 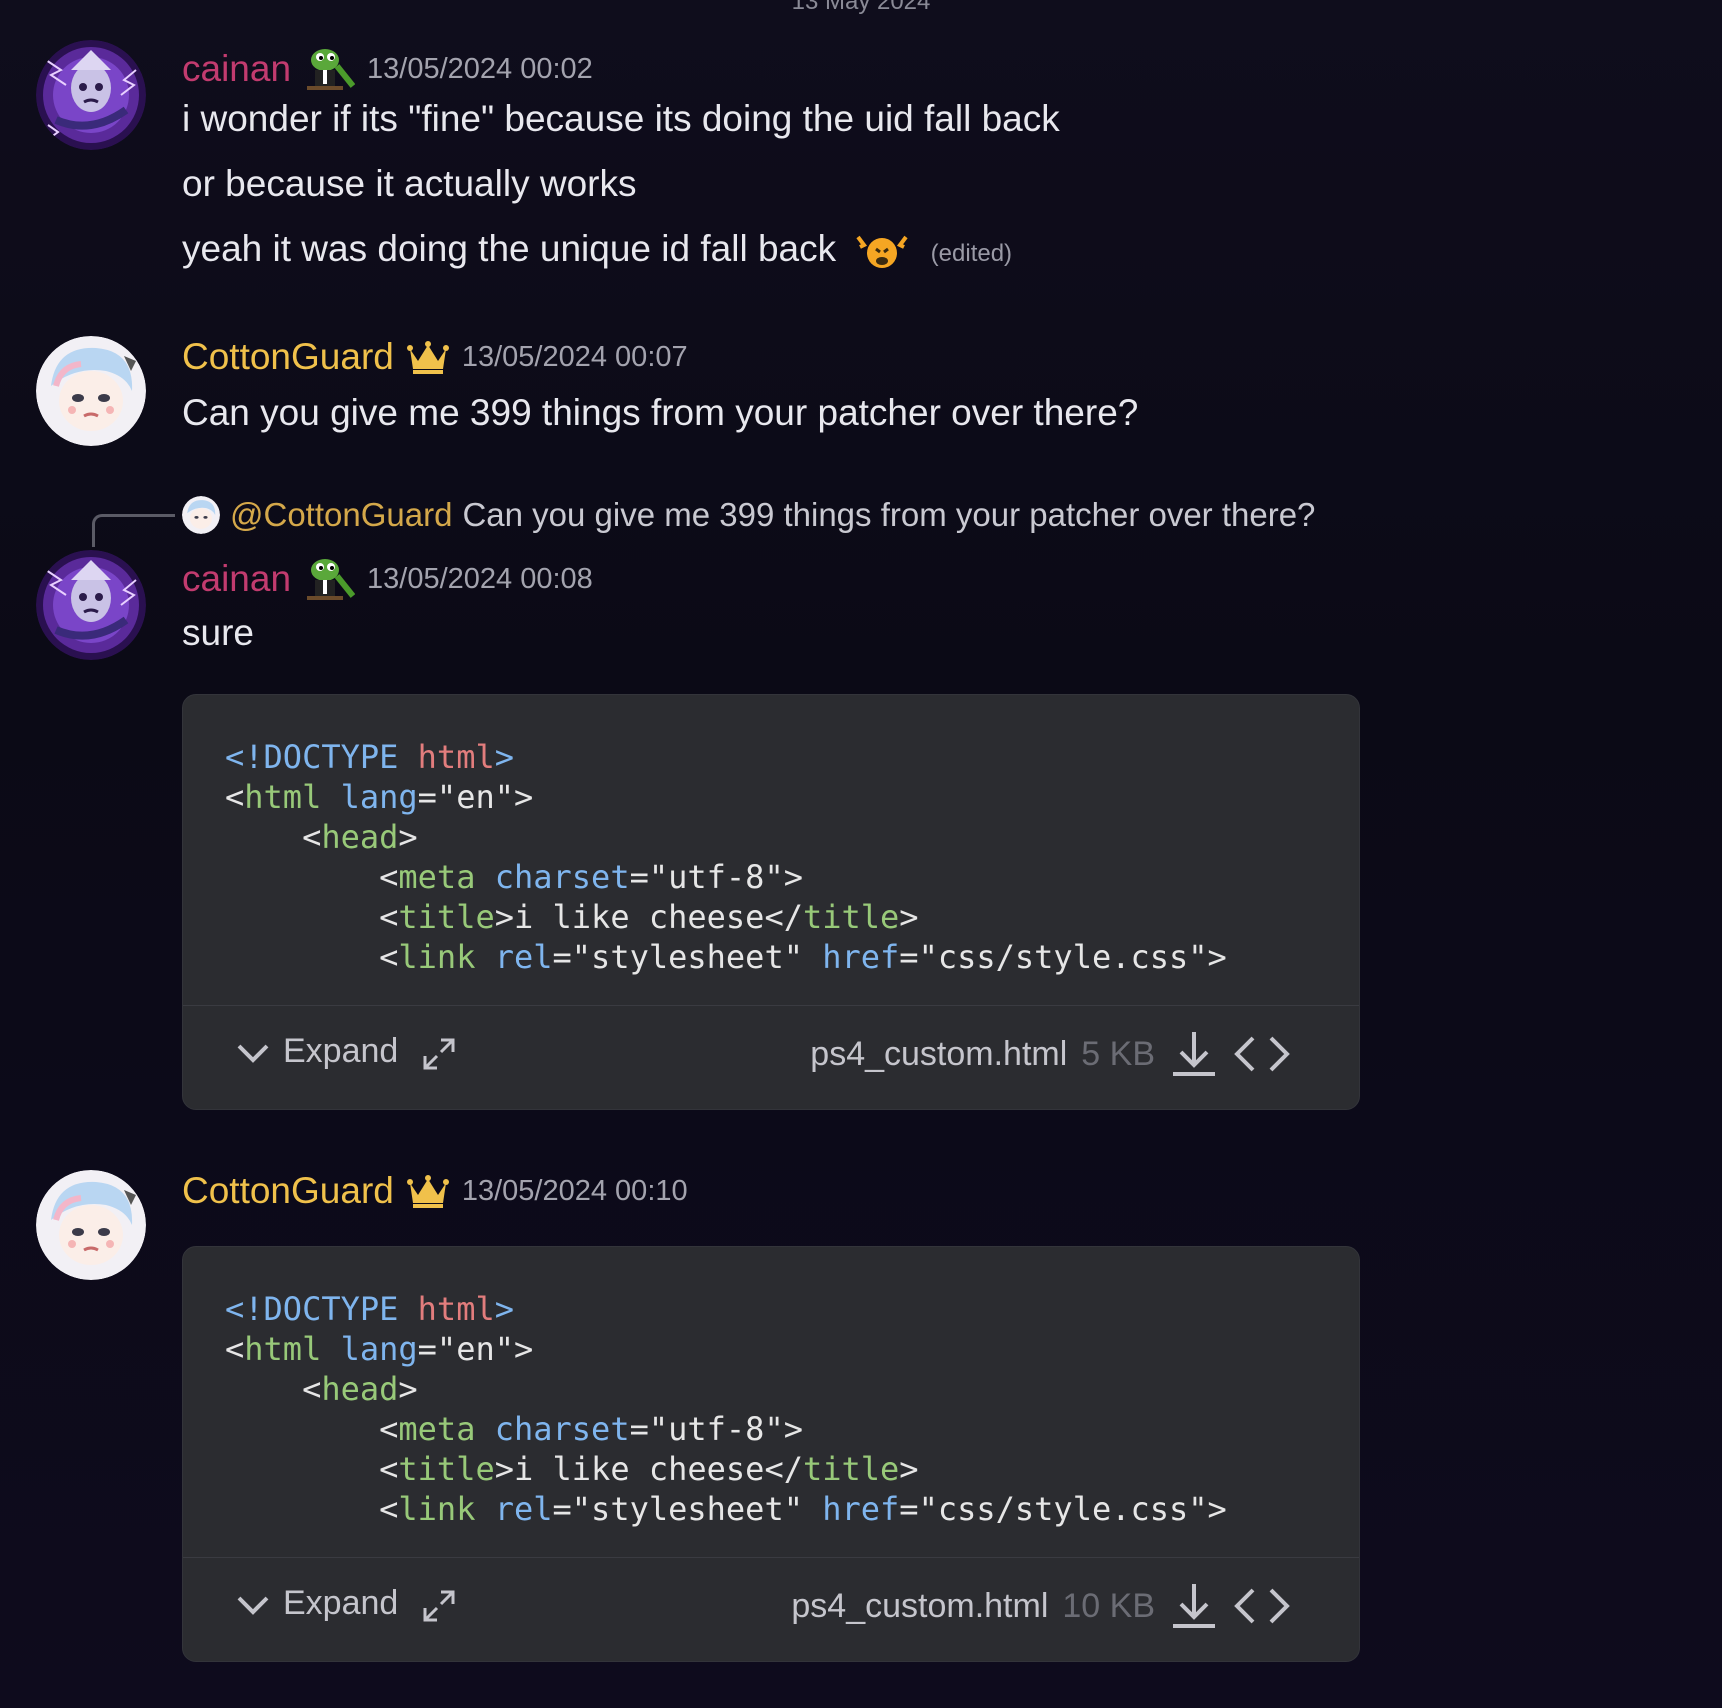 I want to click on message-header: CottonGuard 13/05/2024 00:07, so click(x=435, y=357).